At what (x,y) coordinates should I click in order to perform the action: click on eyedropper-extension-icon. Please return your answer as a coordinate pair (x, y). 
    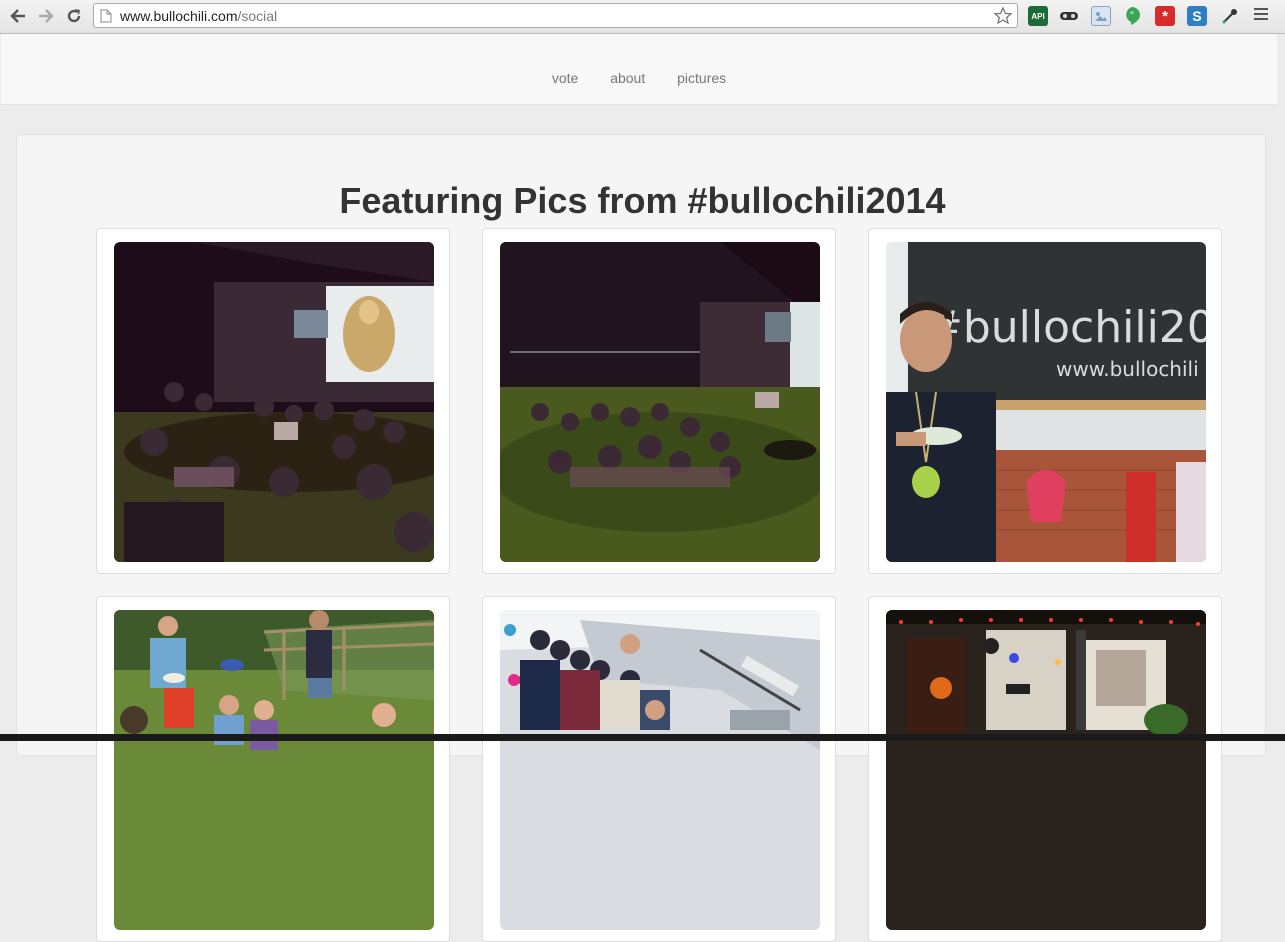
    Looking at the image, I should click on (1230, 16).